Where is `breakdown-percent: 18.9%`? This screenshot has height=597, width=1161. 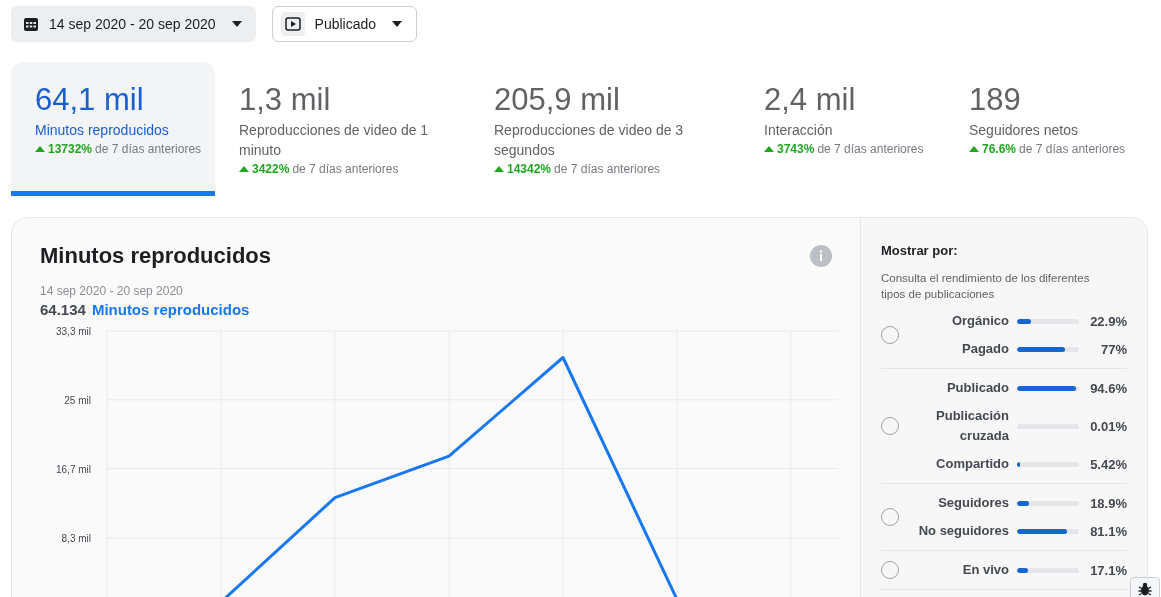 breakdown-percent: 18.9% is located at coordinates (1108, 503).